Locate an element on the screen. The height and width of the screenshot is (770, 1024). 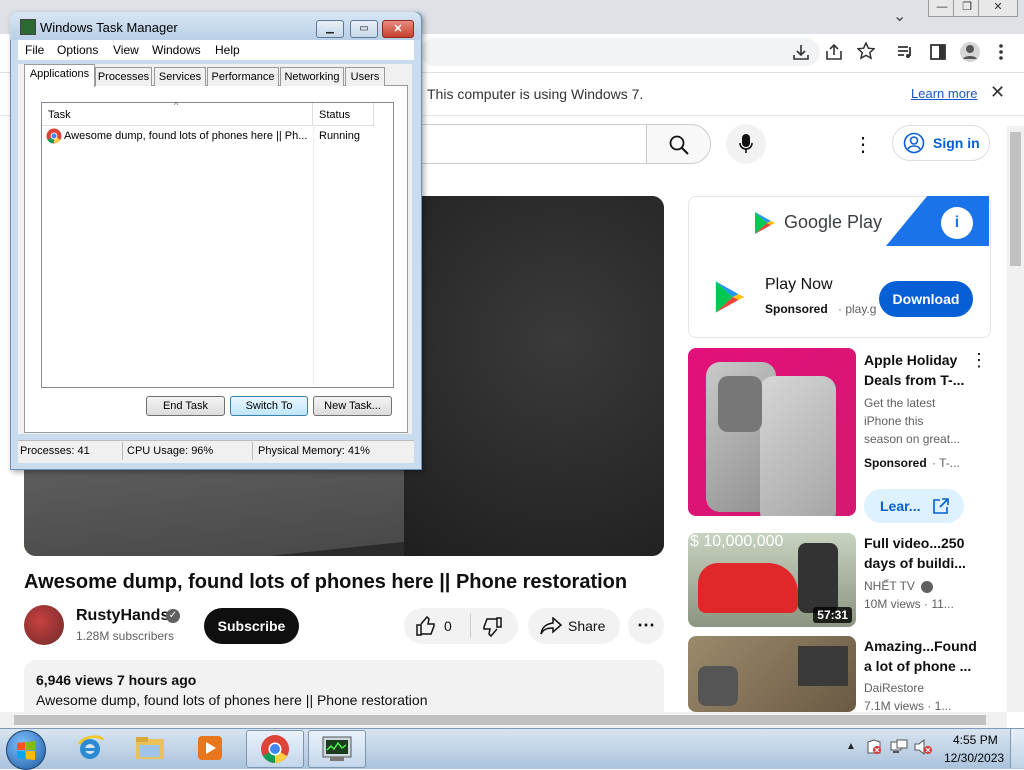
media-icon is located at coordinates (905, 52).